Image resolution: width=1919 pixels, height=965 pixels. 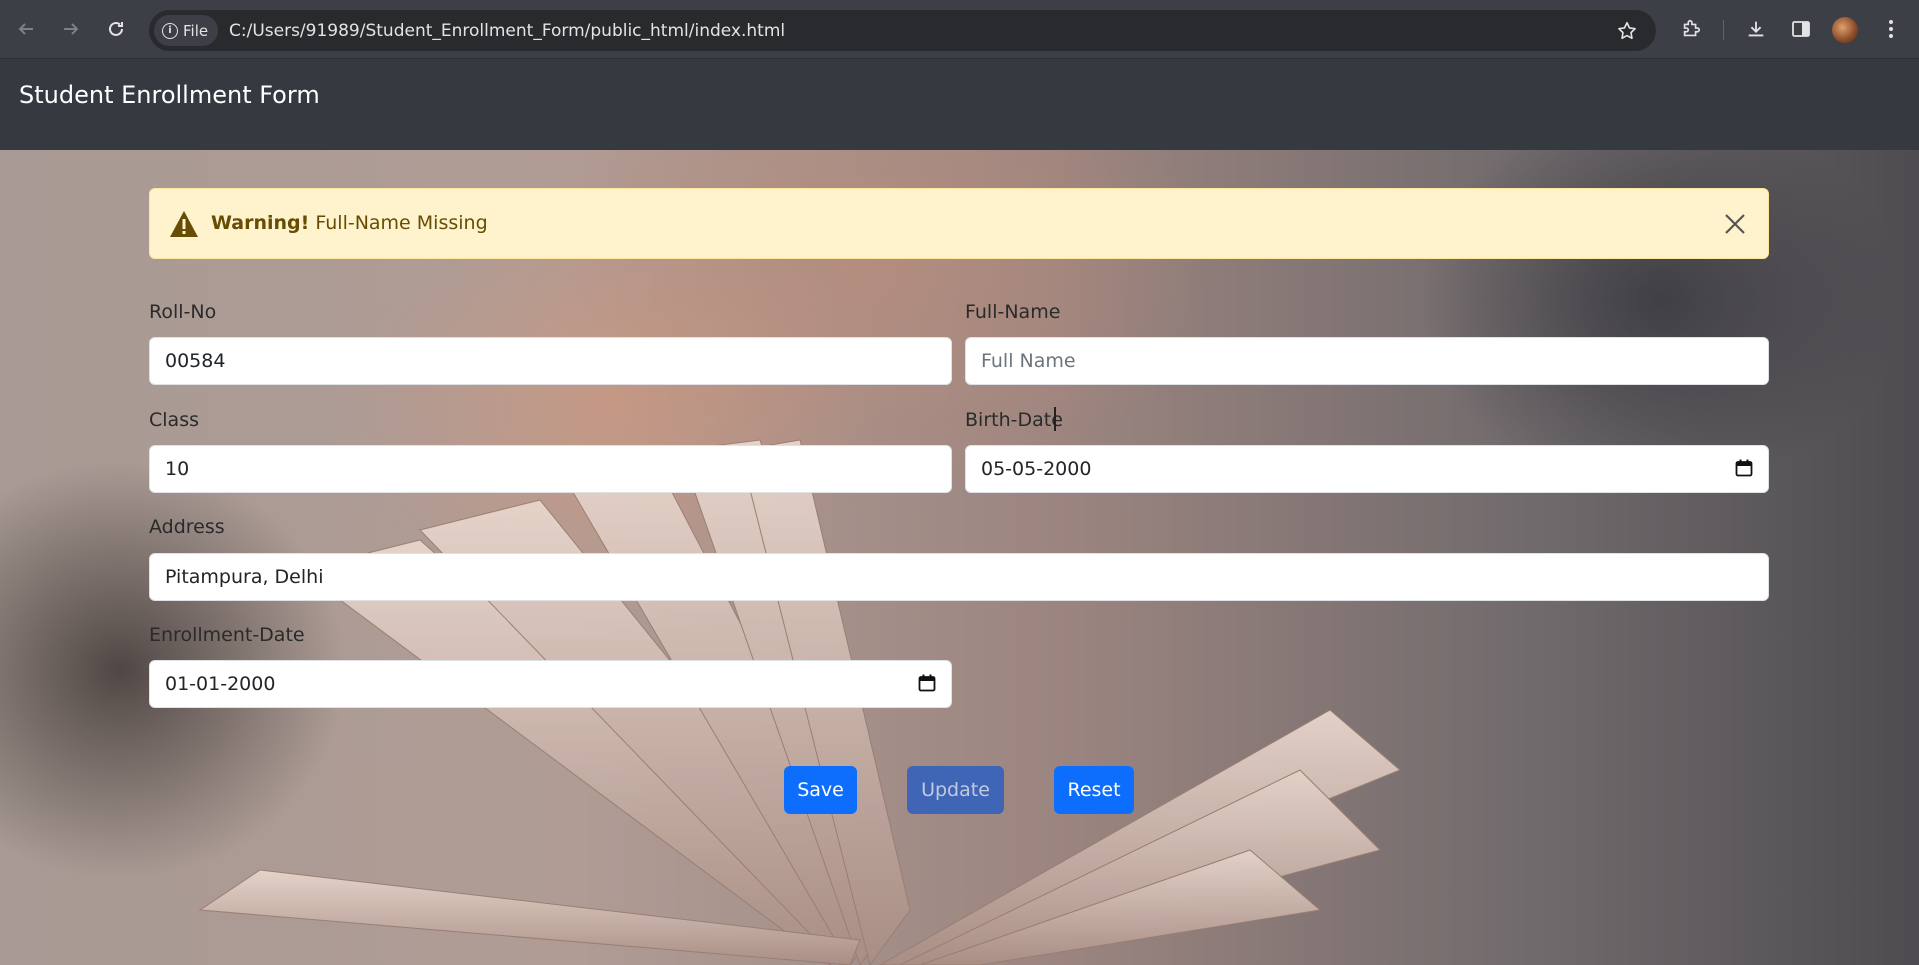 I want to click on enrollment-date-label: Enrollment-Date, so click(x=227, y=635).